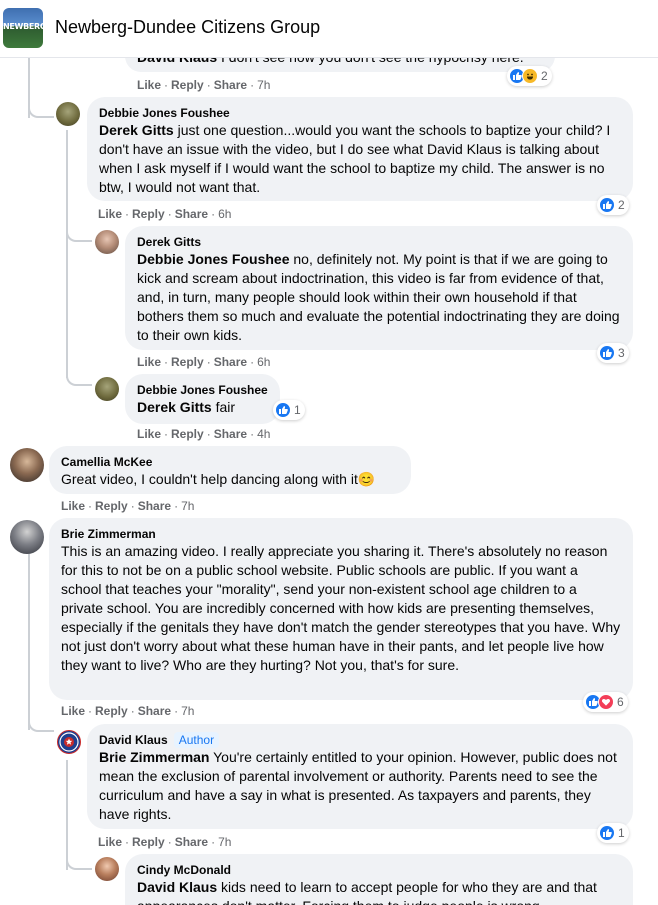  I want to click on comment-actions: Like · Reply · Share · 6h, so click(164, 214).